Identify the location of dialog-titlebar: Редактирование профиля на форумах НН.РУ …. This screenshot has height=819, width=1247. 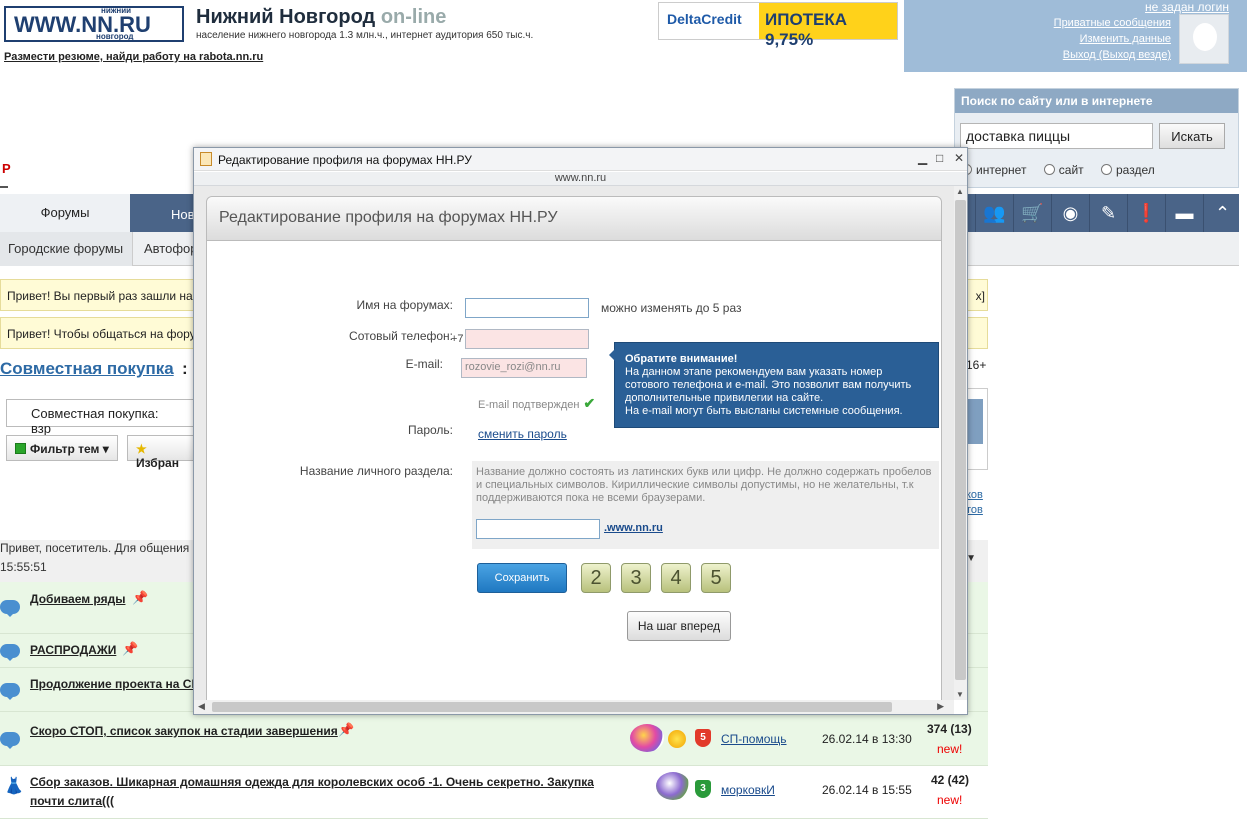
(580, 159).